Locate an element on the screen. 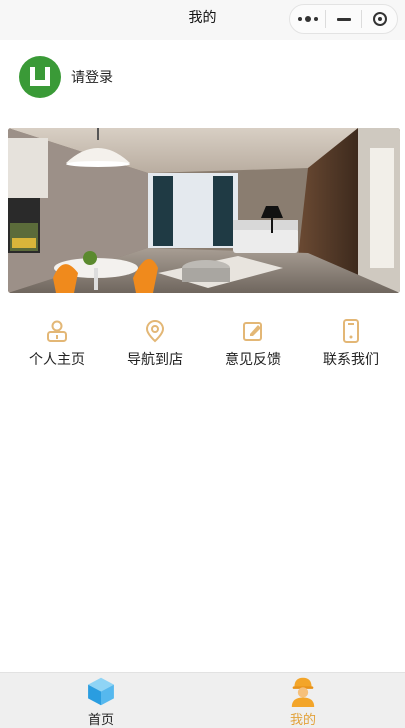 This screenshot has width=405, height=728. tab-mine: 我的 is located at coordinates (303, 700).